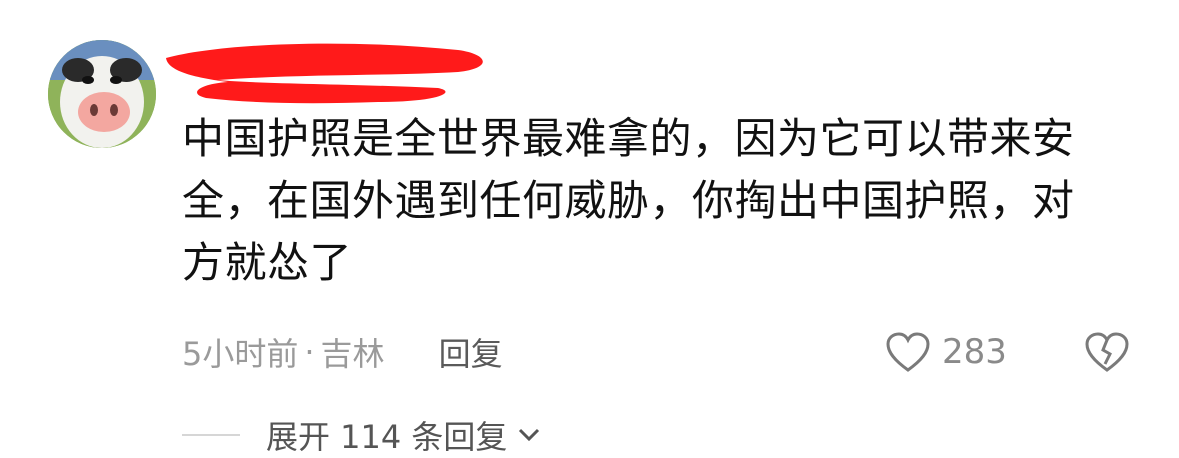 This screenshot has width=1179, height=458. I want to click on dislike-button, so click(1107, 354).